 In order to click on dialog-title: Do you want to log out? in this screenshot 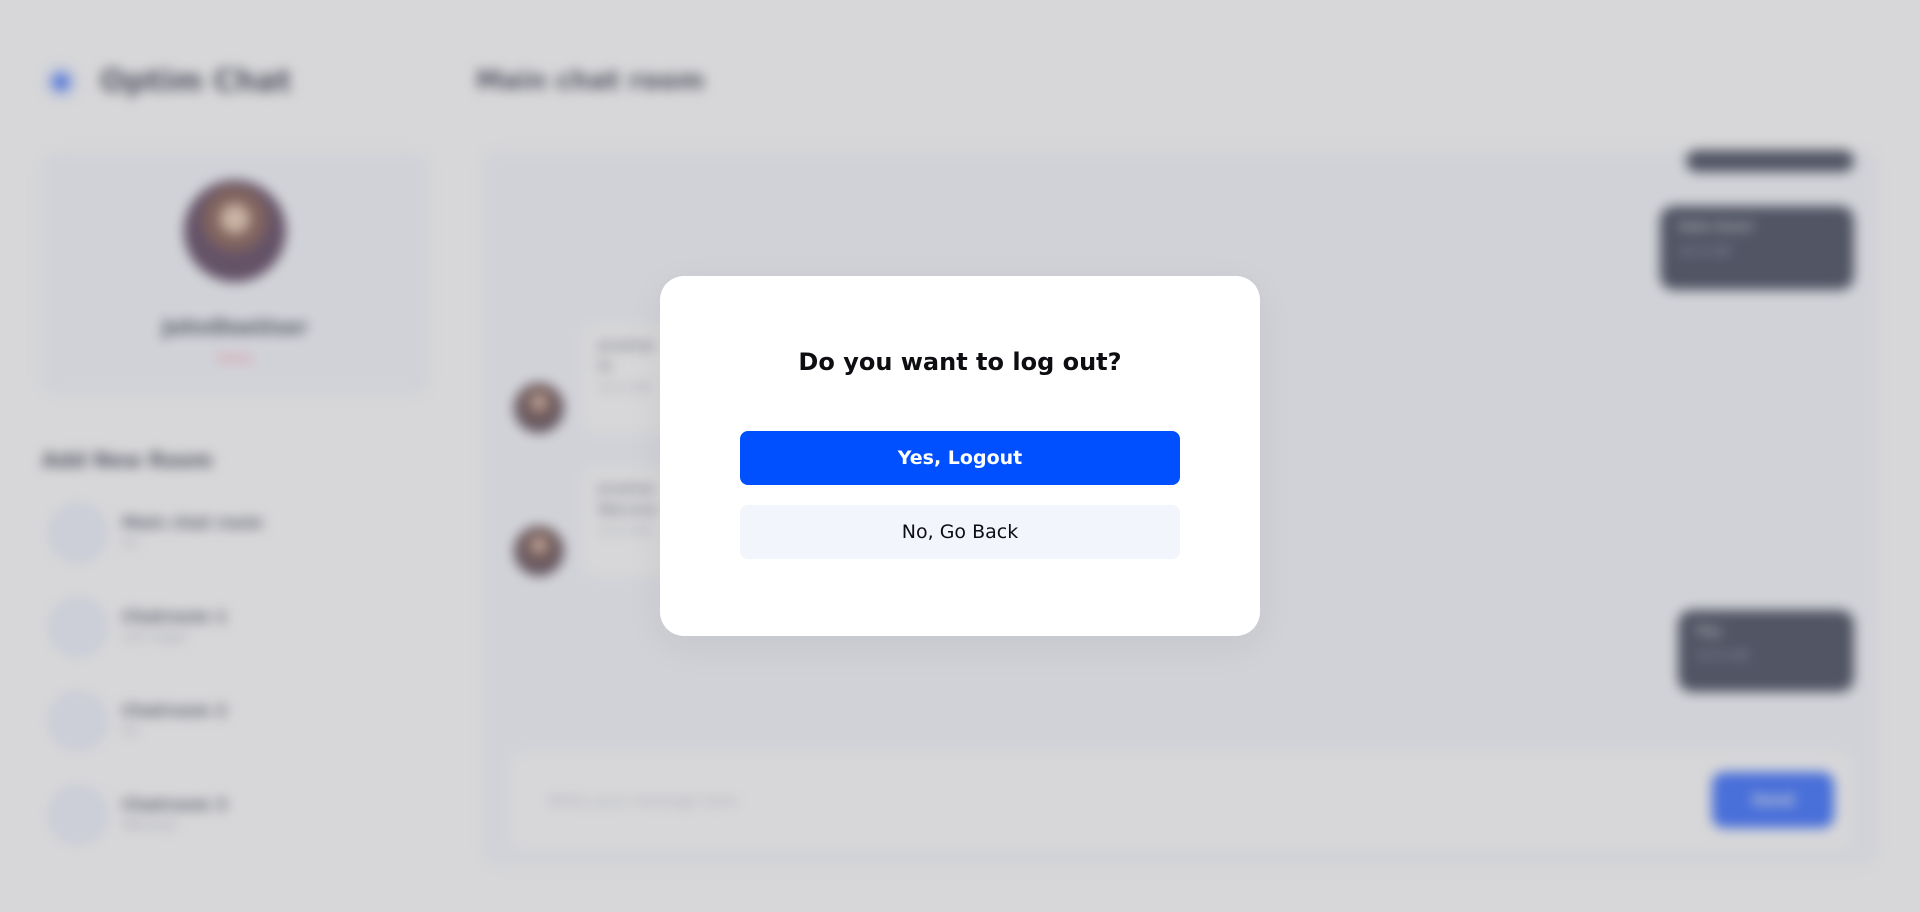, I will do `click(960, 362)`.